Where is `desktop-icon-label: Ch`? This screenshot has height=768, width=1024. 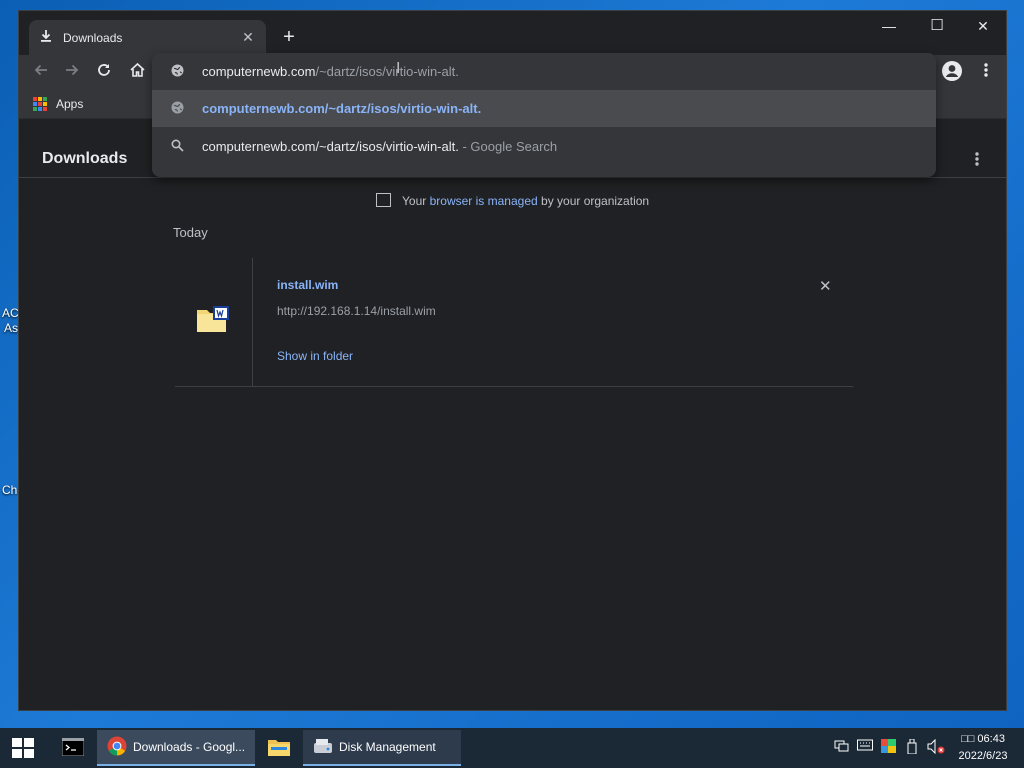 desktop-icon-label: Ch is located at coordinates (9, 490).